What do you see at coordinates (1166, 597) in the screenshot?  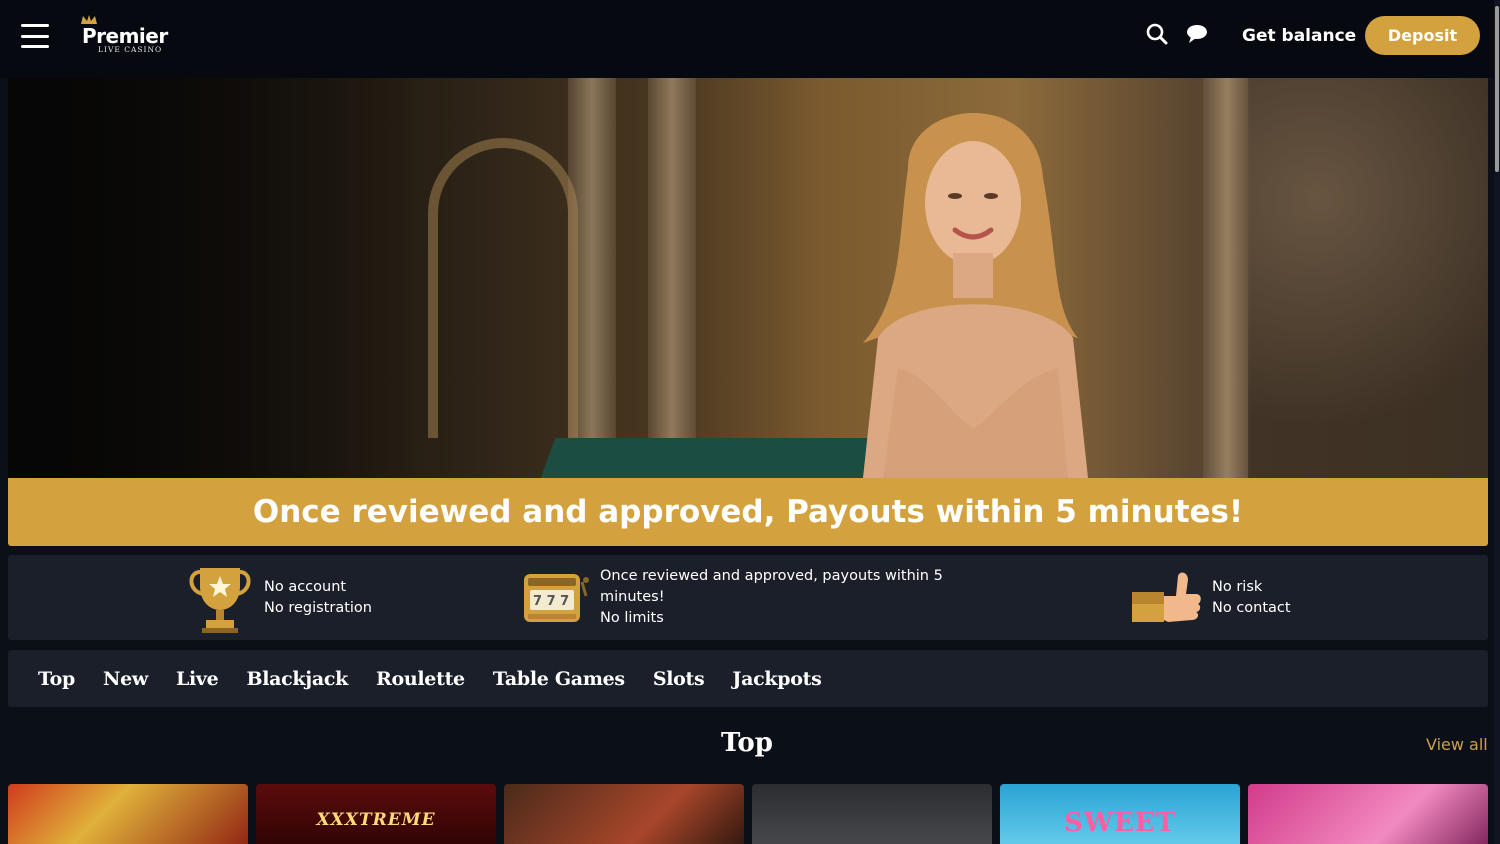 I see `thumbs-up-icon` at bounding box center [1166, 597].